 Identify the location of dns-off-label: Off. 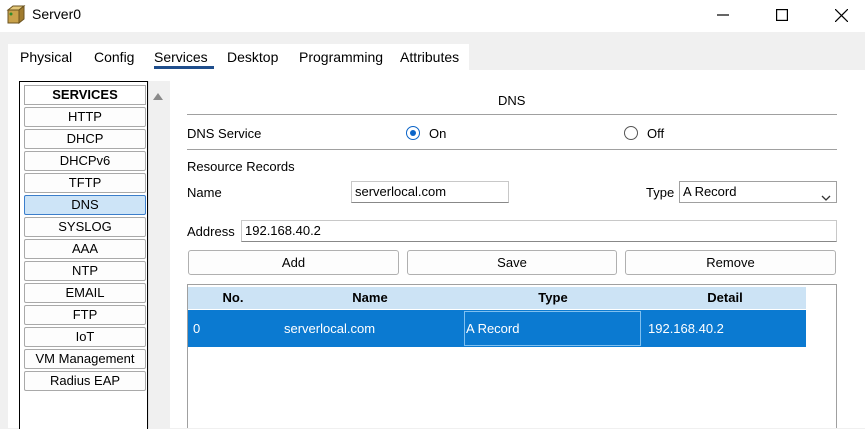
(655, 133).